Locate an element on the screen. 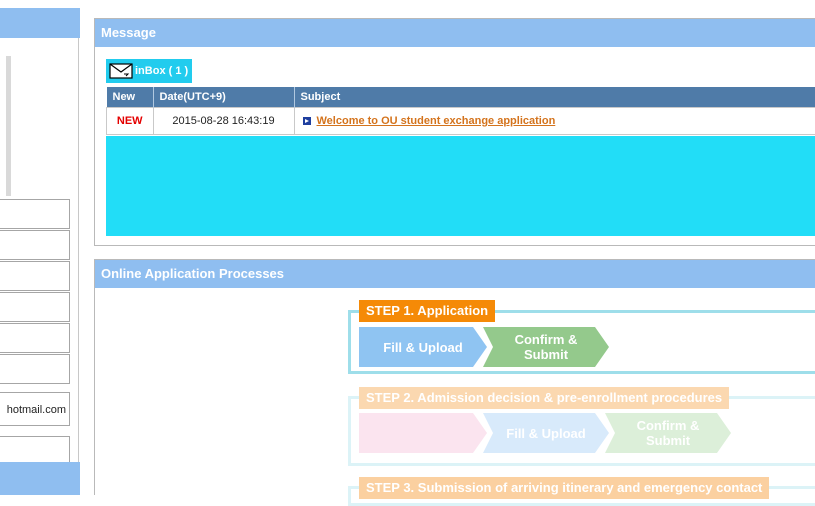 This screenshot has height=506, width=815. left-sidebar: hotmail.com is located at coordinates (40, 251).